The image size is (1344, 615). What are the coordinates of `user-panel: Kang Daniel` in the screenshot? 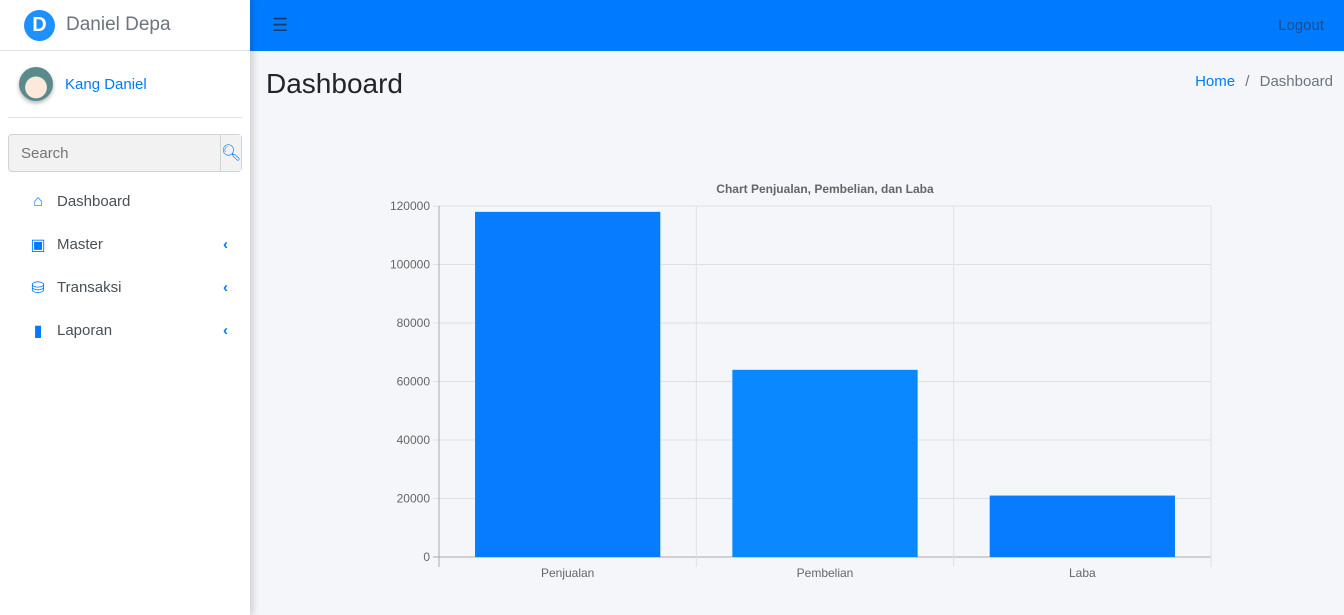 It's located at (125, 84).